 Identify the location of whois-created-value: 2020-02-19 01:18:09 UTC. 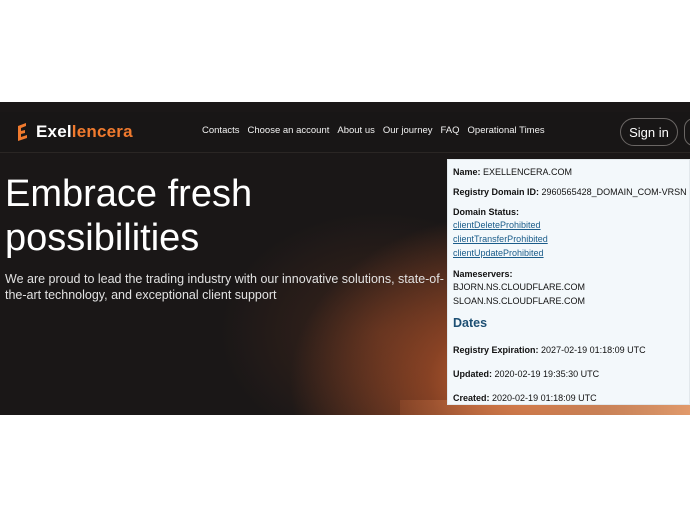
(544, 398).